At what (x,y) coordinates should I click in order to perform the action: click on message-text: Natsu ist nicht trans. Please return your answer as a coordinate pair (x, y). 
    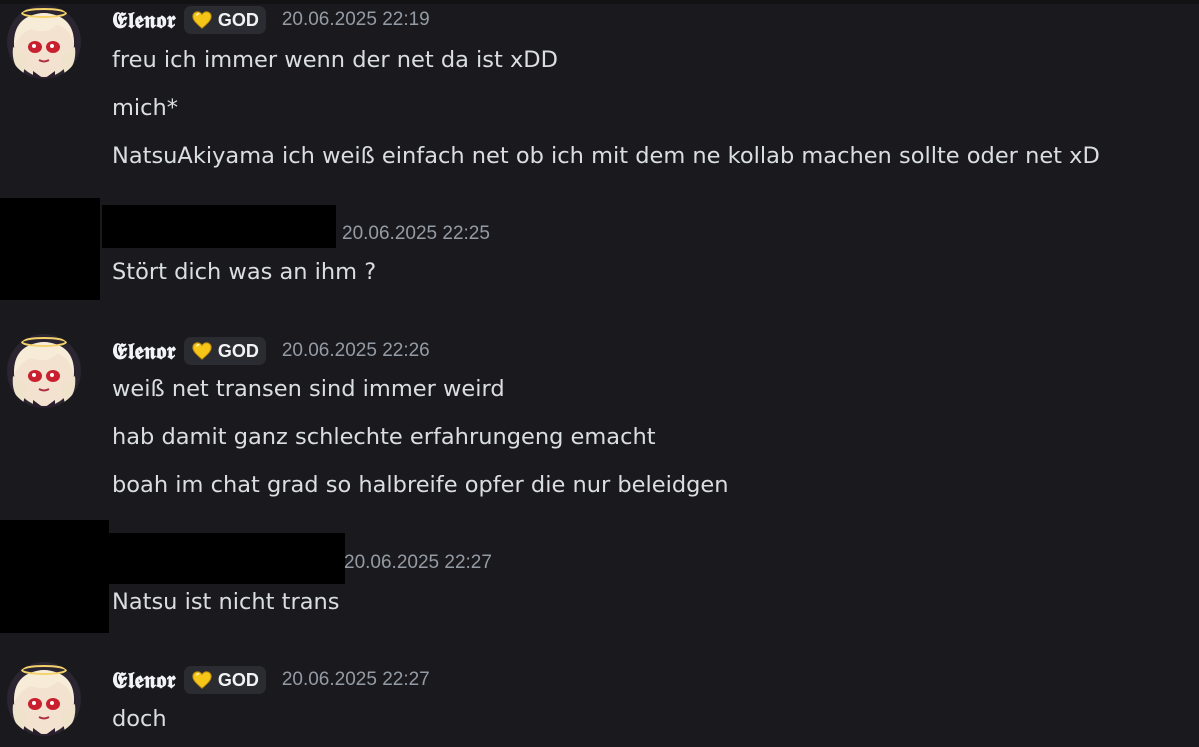
    Looking at the image, I should click on (226, 602).